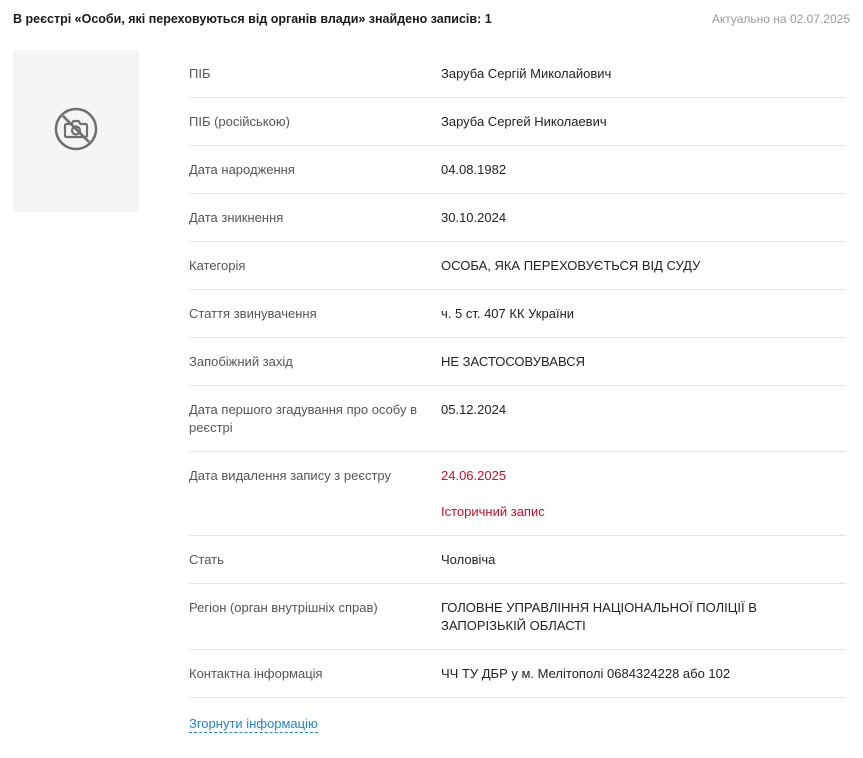  What do you see at coordinates (517, 560) in the screenshot?
I see `row-gender: Стать Чоловіча` at bounding box center [517, 560].